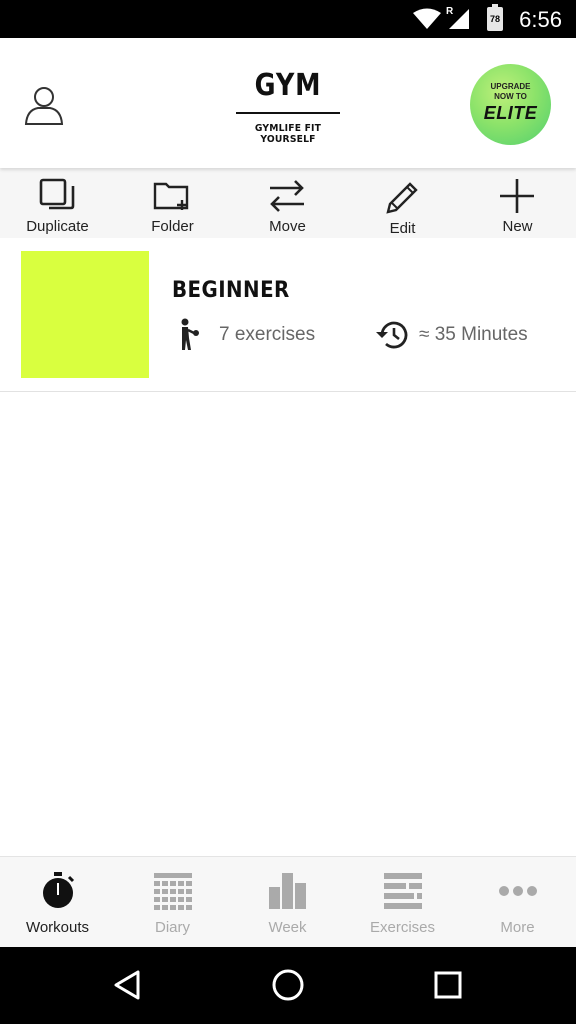 The image size is (576, 1024). I want to click on action-toolbar: Duplicate Folder Move Edit New, so click(288, 203).